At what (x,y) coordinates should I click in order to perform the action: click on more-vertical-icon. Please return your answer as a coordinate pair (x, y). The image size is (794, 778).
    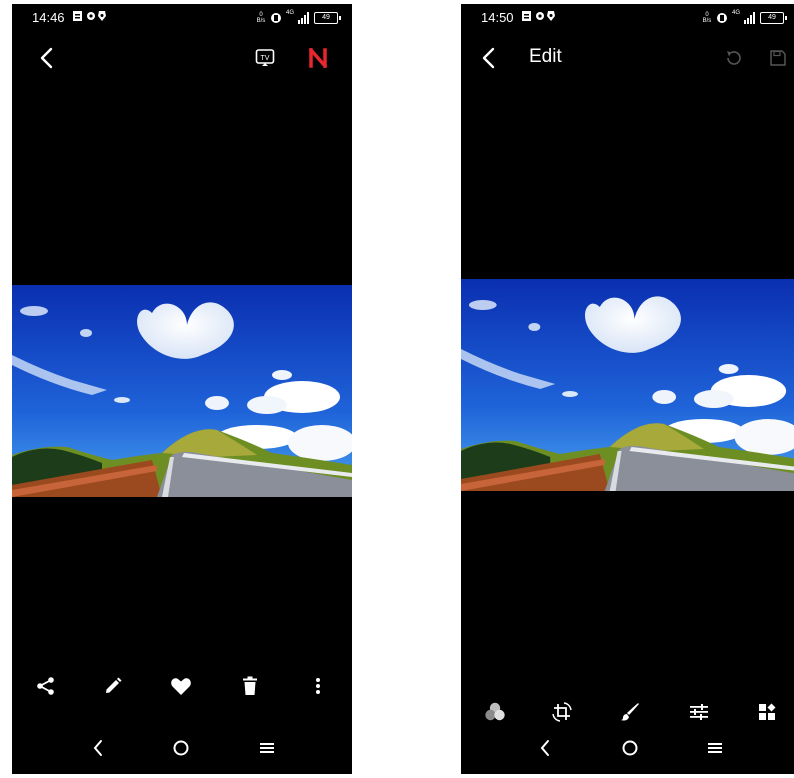
    Looking at the image, I should click on (318, 686).